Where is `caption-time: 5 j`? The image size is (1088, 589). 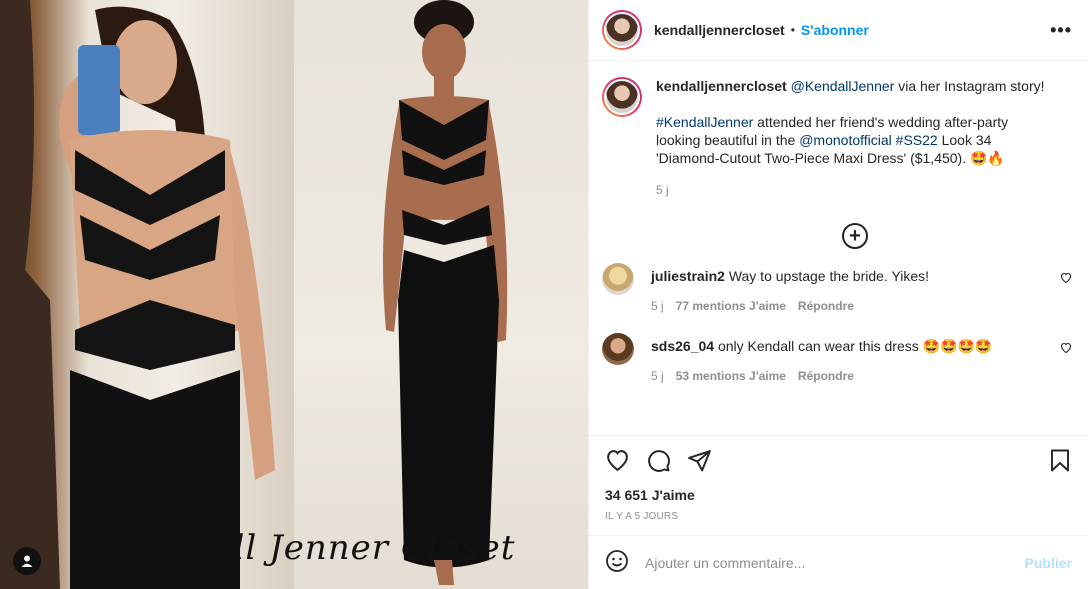
caption-time: 5 j is located at coordinates (662, 190).